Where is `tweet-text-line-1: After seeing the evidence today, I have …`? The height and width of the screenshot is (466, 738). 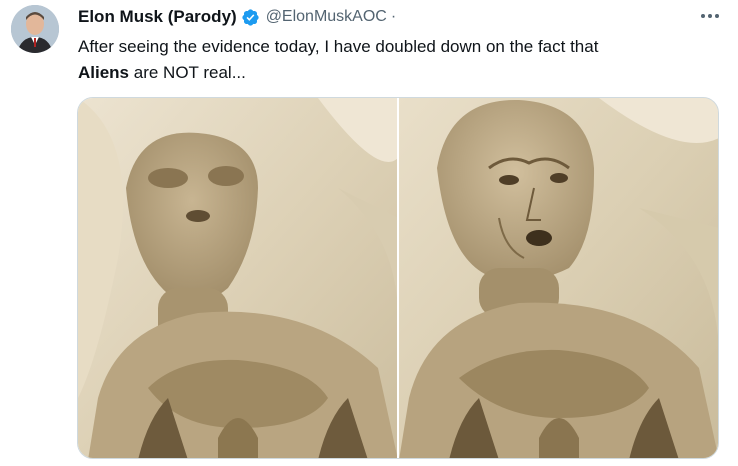 tweet-text-line-1: After seeing the evidence today, I have … is located at coordinates (338, 46).